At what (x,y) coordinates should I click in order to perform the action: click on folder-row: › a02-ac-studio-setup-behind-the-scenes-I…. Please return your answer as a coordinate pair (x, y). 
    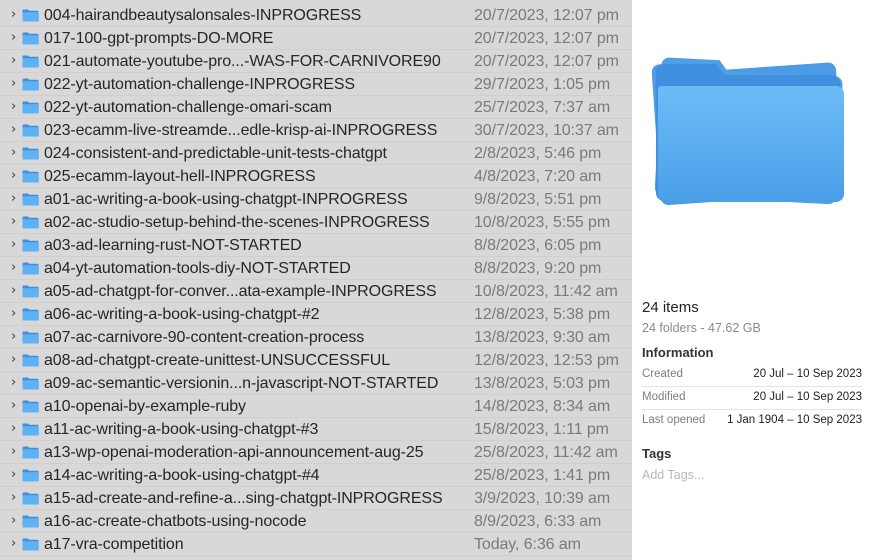
    Looking at the image, I should click on (316, 222).